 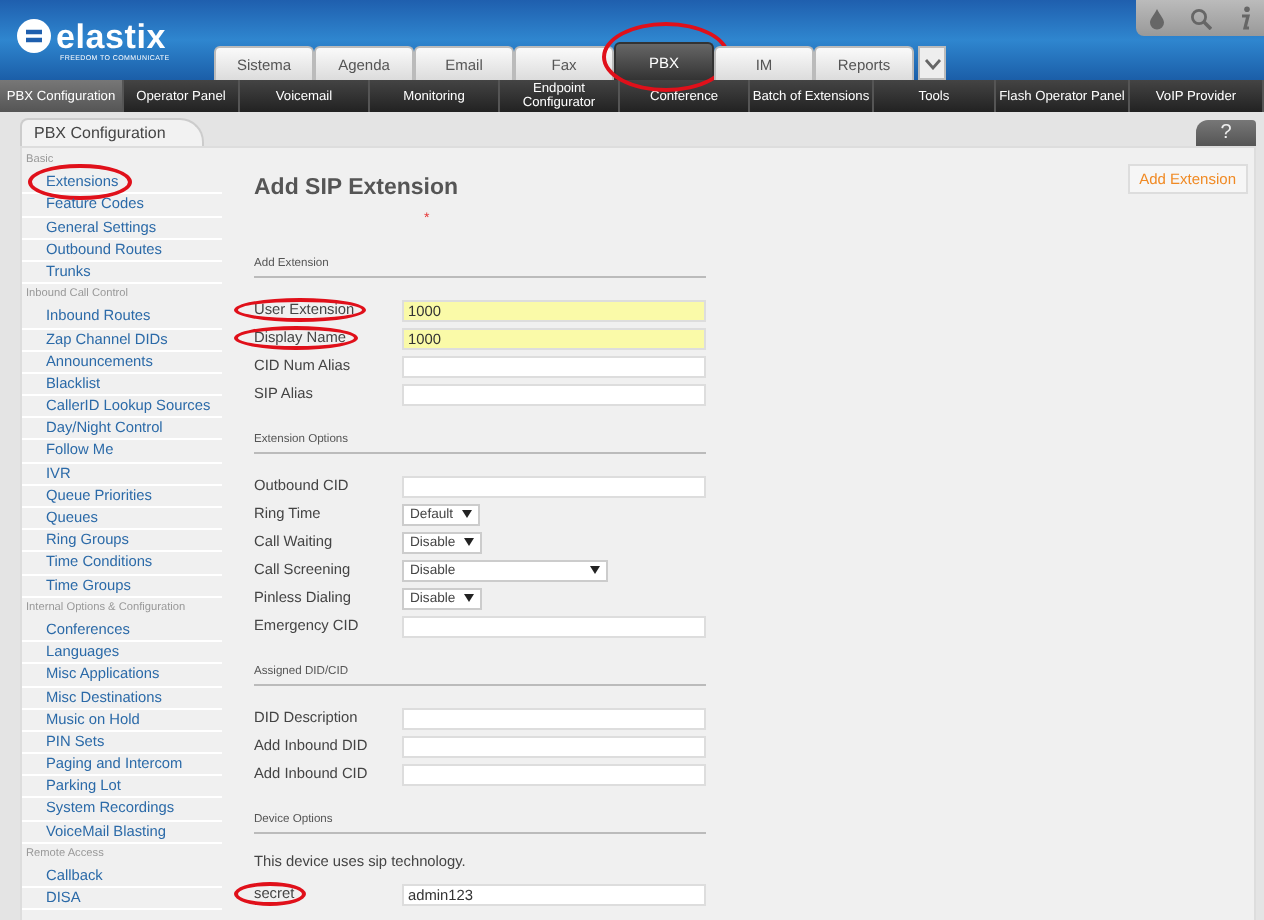 I want to click on panel-tab: PBX Configuration, so click(x=112, y=132).